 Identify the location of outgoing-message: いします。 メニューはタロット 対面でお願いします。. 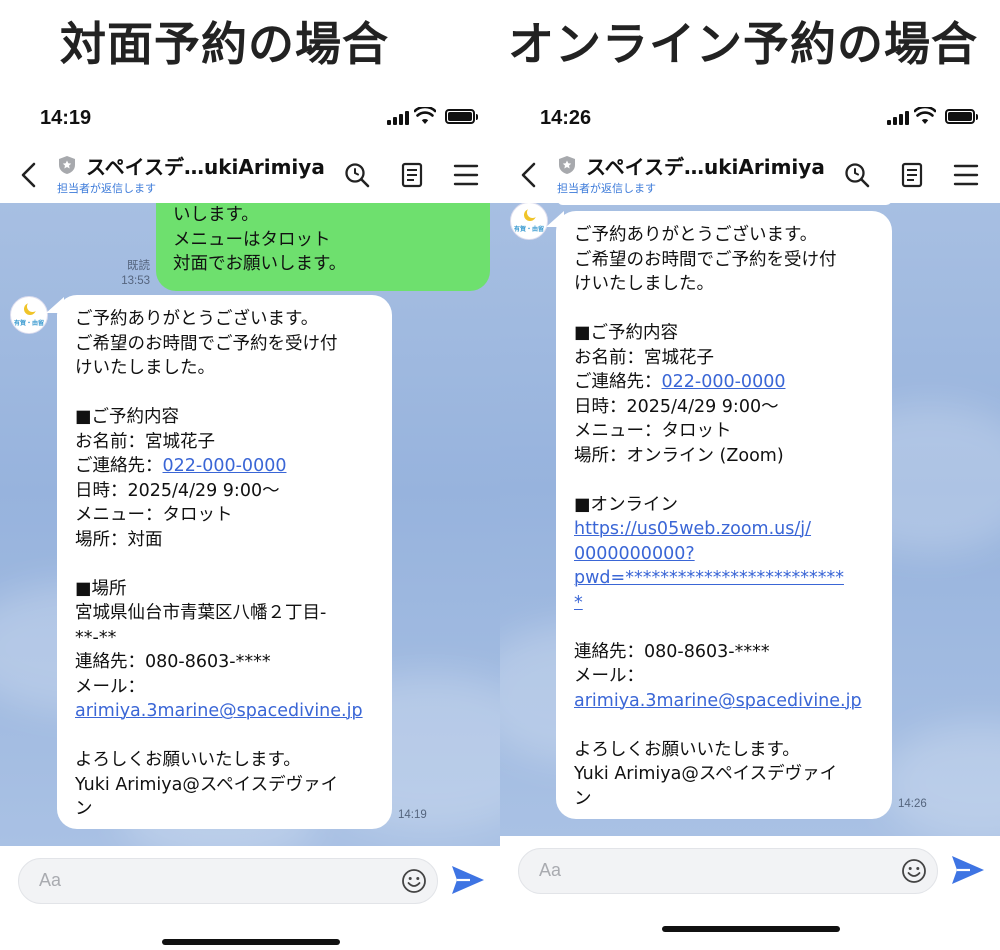
(323, 247).